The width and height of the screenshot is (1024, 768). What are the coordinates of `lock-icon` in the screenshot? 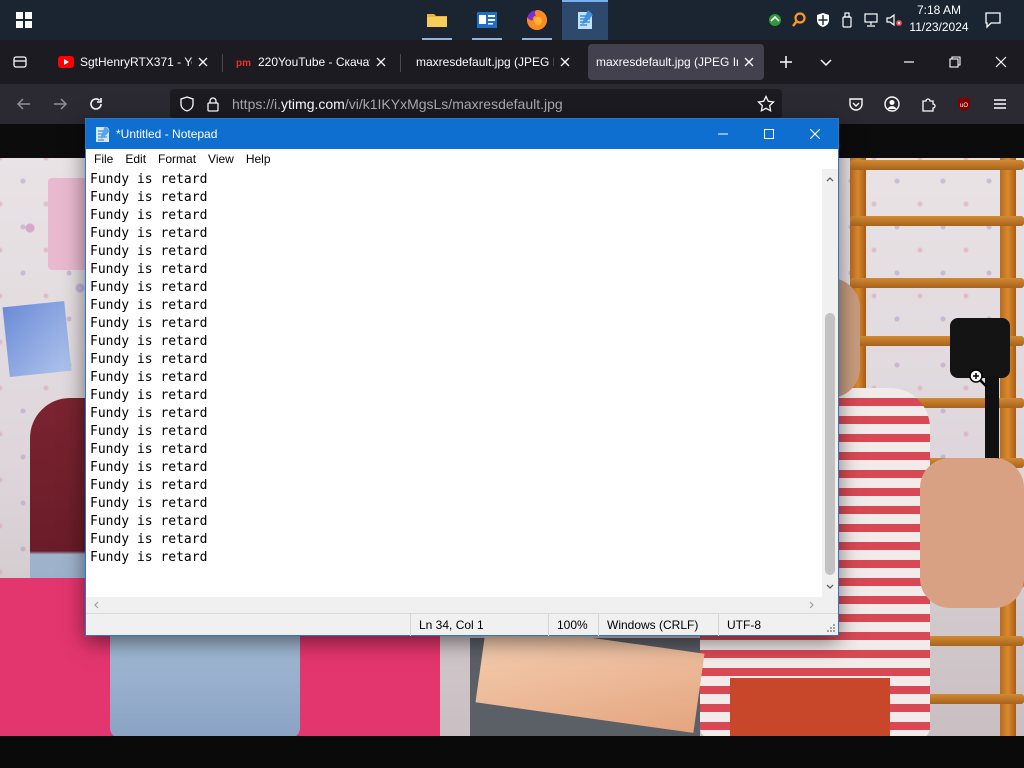 It's located at (213, 104).